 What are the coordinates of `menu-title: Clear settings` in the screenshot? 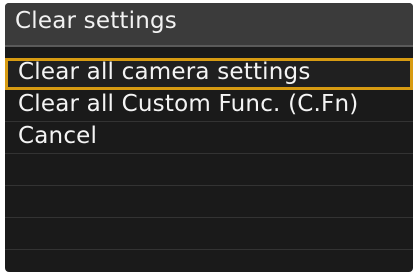 It's located at (96, 21).